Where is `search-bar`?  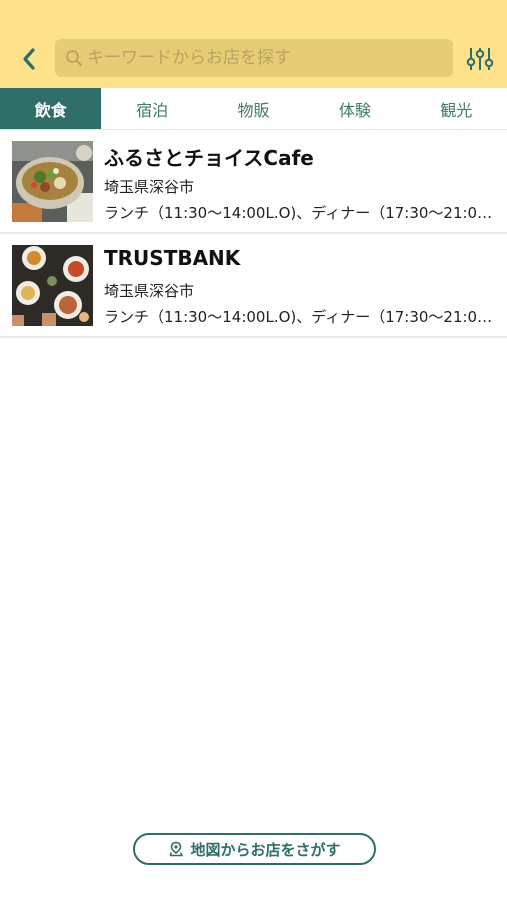
search-bar is located at coordinates (254, 58).